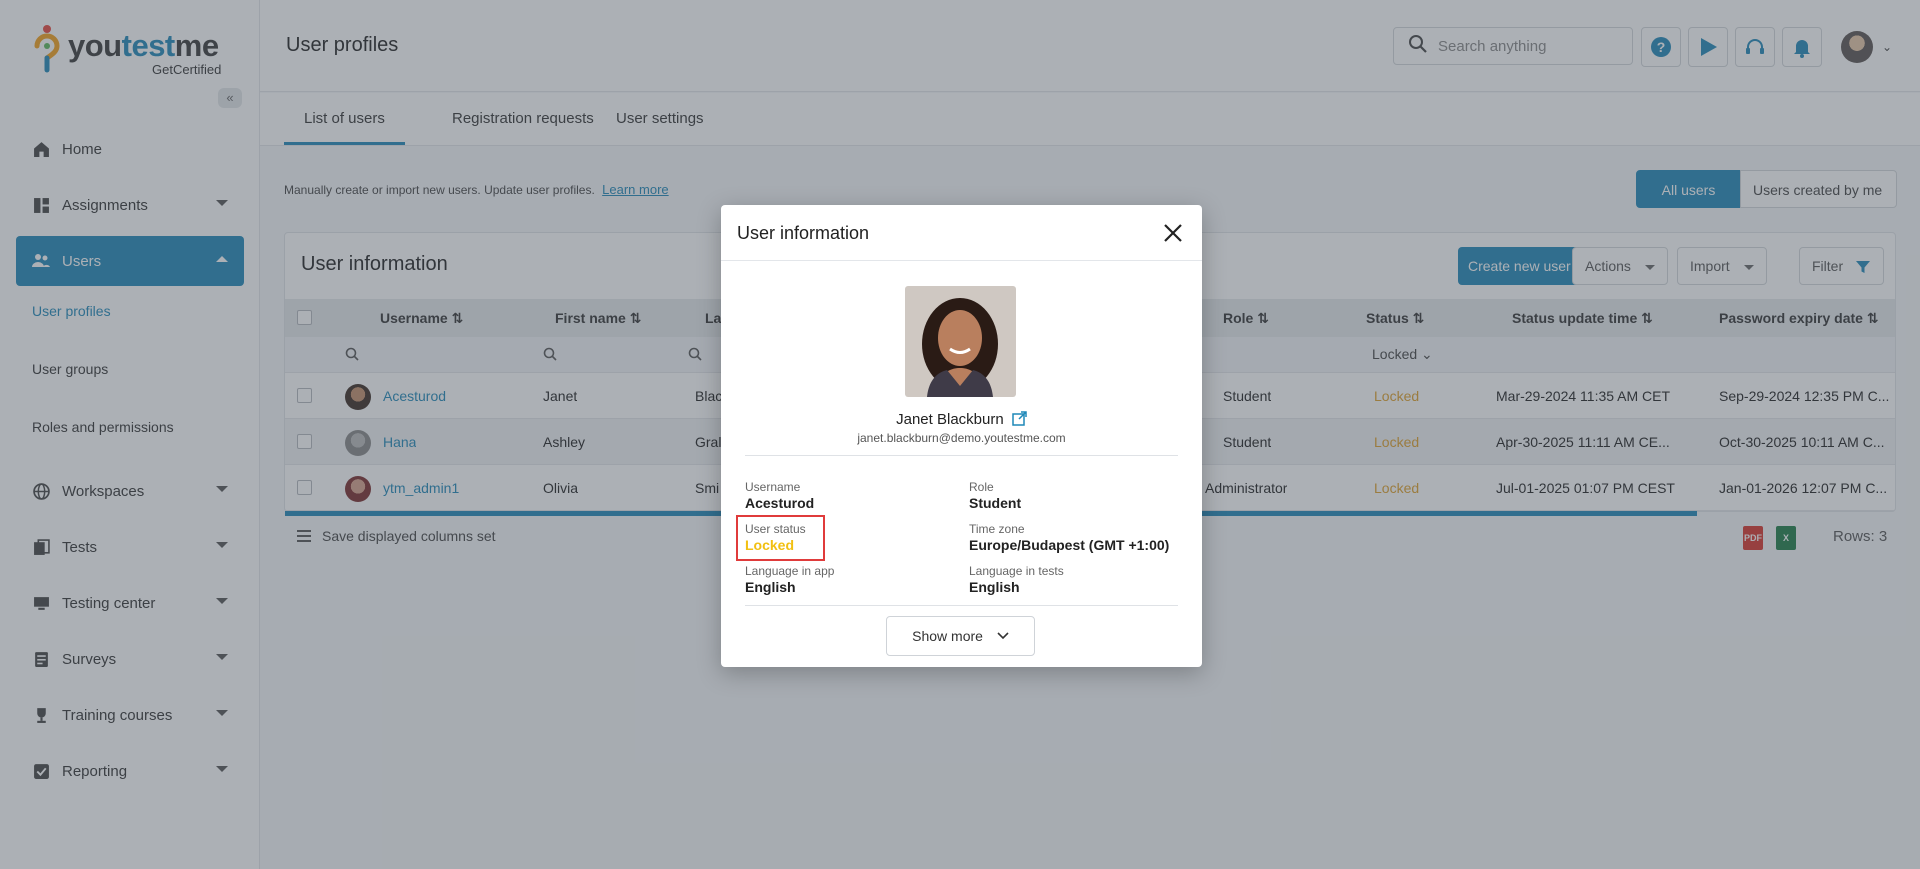  I want to click on user-full-name: Janet Blackburn, so click(961, 419).